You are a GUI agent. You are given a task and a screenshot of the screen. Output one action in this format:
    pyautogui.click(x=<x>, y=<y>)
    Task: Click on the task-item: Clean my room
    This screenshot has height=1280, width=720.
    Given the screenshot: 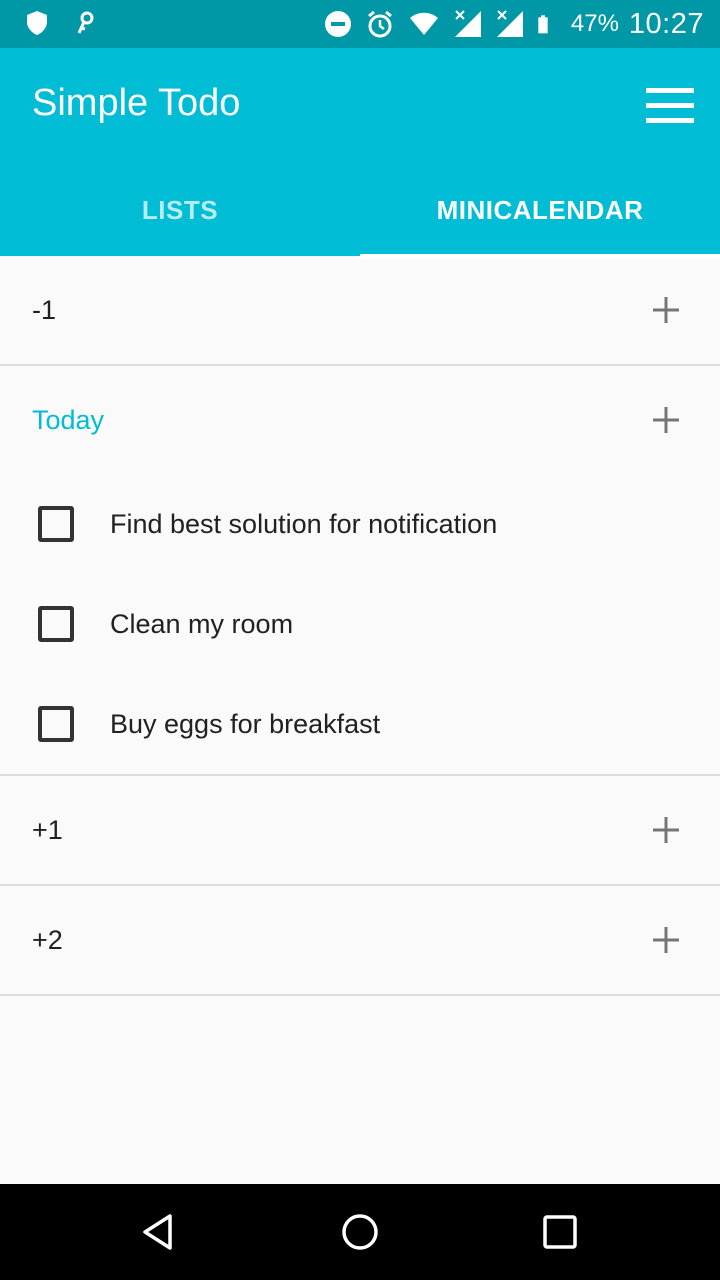 What is the action you would take?
    pyautogui.click(x=360, y=624)
    